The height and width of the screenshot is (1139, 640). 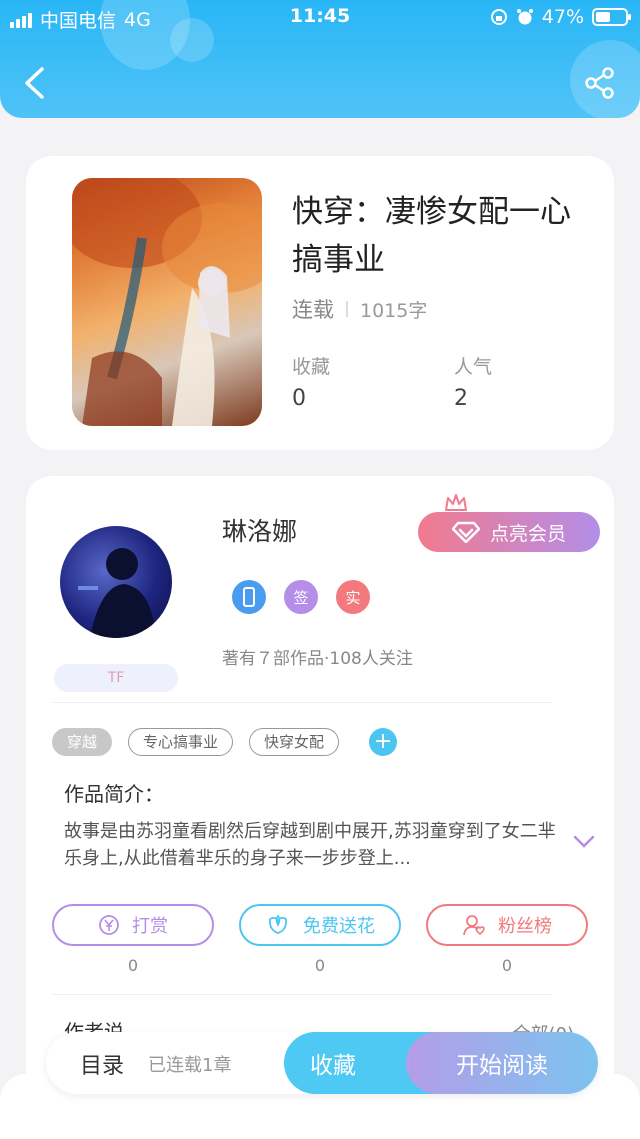 What do you see at coordinates (473, 367) in the screenshot?
I see `popularity-label: 人气` at bounding box center [473, 367].